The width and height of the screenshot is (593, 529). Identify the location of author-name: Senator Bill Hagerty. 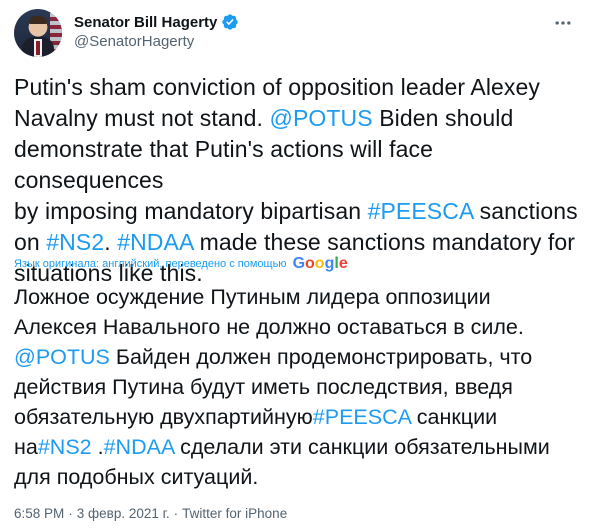
(145, 22).